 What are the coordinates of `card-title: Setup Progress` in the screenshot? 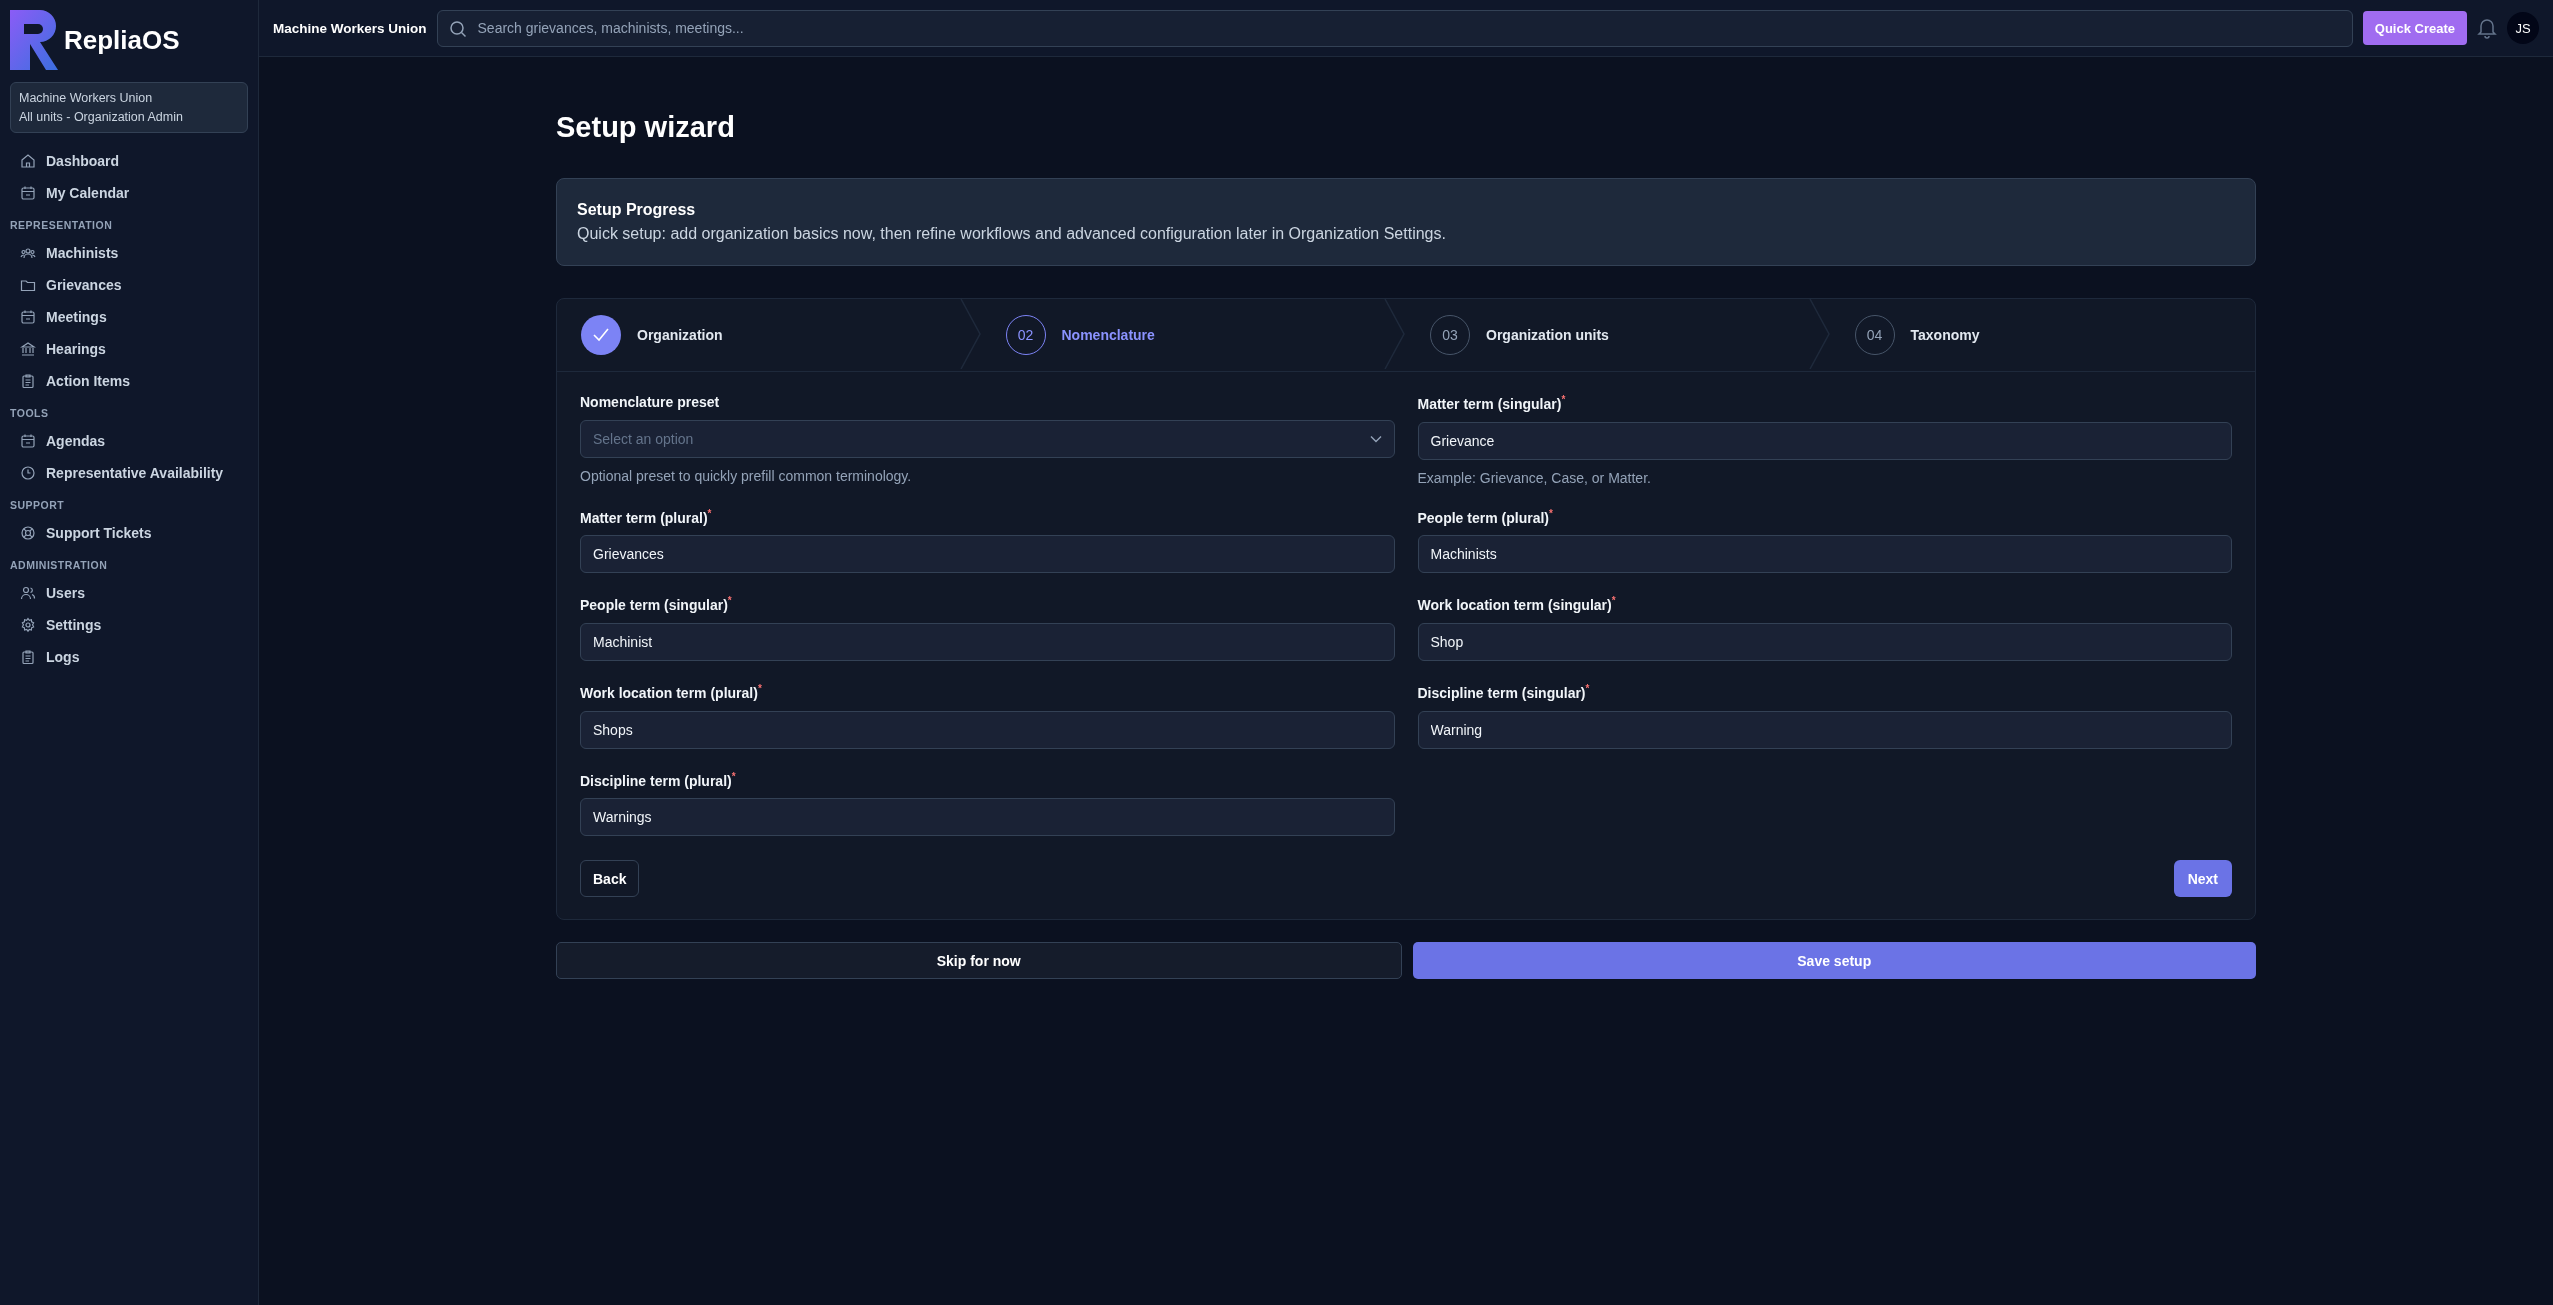 It's located at (637, 210).